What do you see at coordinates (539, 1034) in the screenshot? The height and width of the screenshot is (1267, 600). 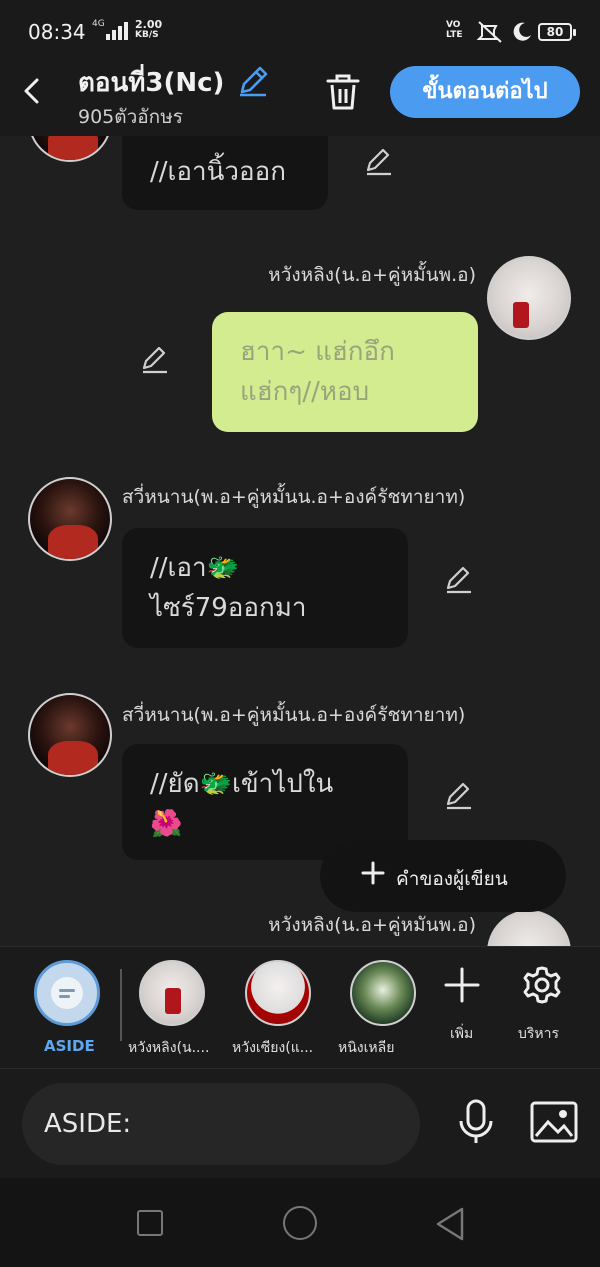 I see `manage-label: บริหาร` at bounding box center [539, 1034].